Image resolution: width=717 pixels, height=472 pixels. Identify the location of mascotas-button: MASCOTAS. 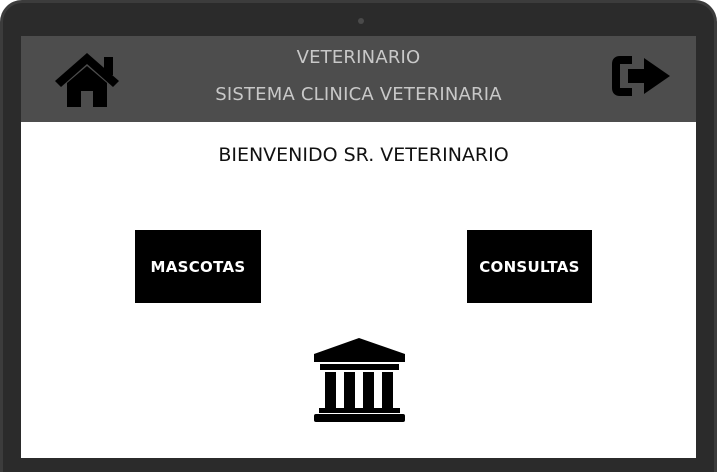
(198, 266).